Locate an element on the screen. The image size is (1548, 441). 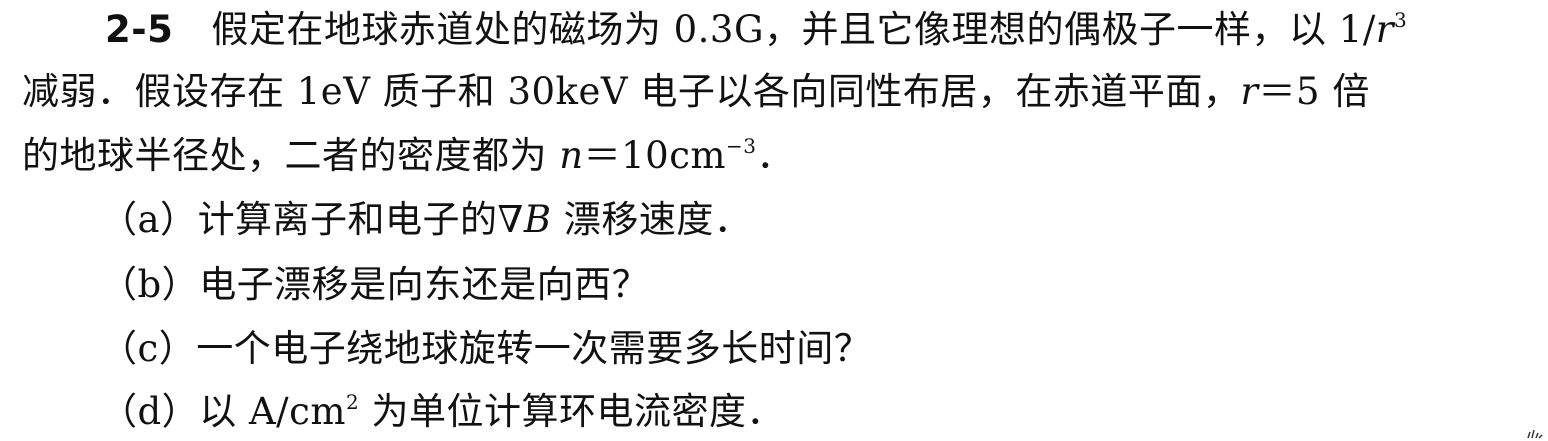
question-c: （c）一个电子绕地球旋转一次需要多长时间？ is located at coordinates (485, 349).